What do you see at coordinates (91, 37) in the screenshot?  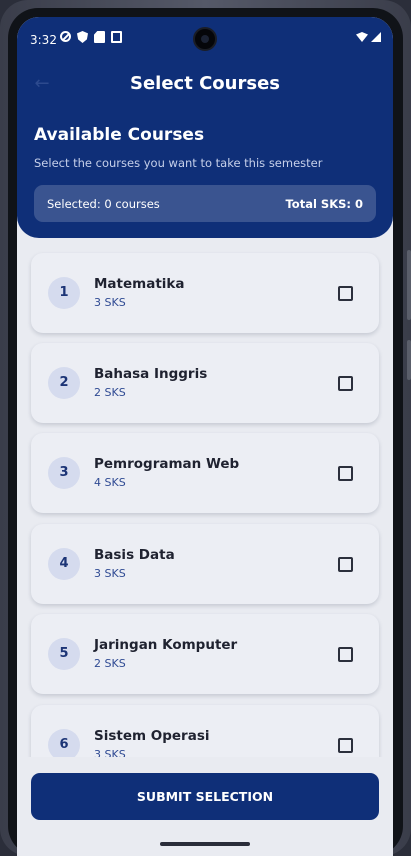 I see `status-icons` at bounding box center [91, 37].